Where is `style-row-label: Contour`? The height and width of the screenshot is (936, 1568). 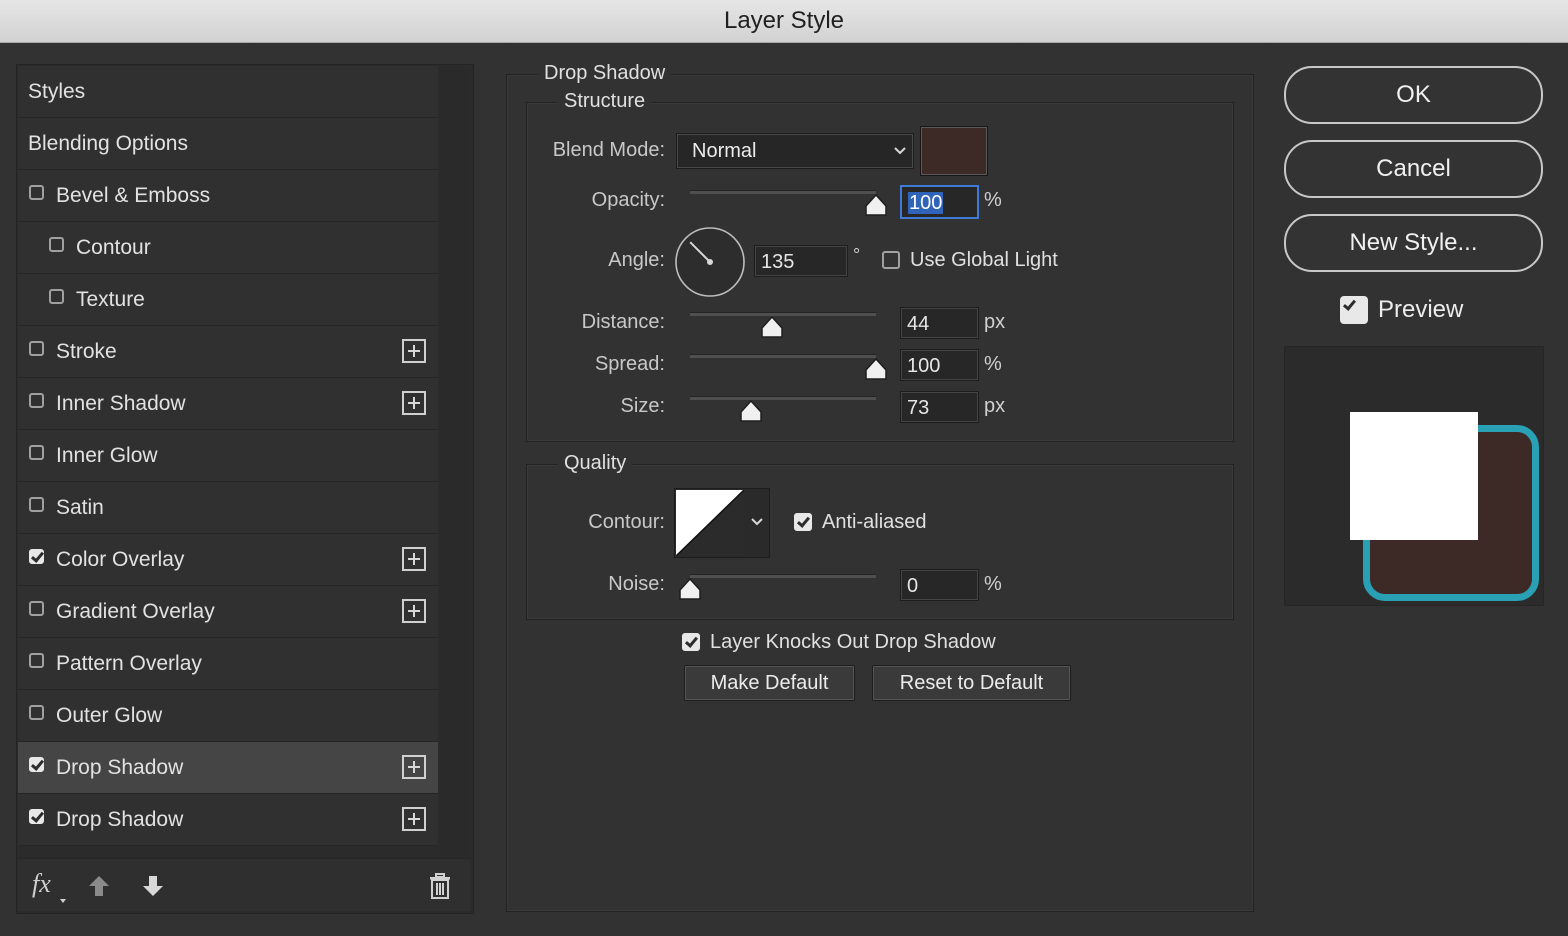 style-row-label: Contour is located at coordinates (113, 247).